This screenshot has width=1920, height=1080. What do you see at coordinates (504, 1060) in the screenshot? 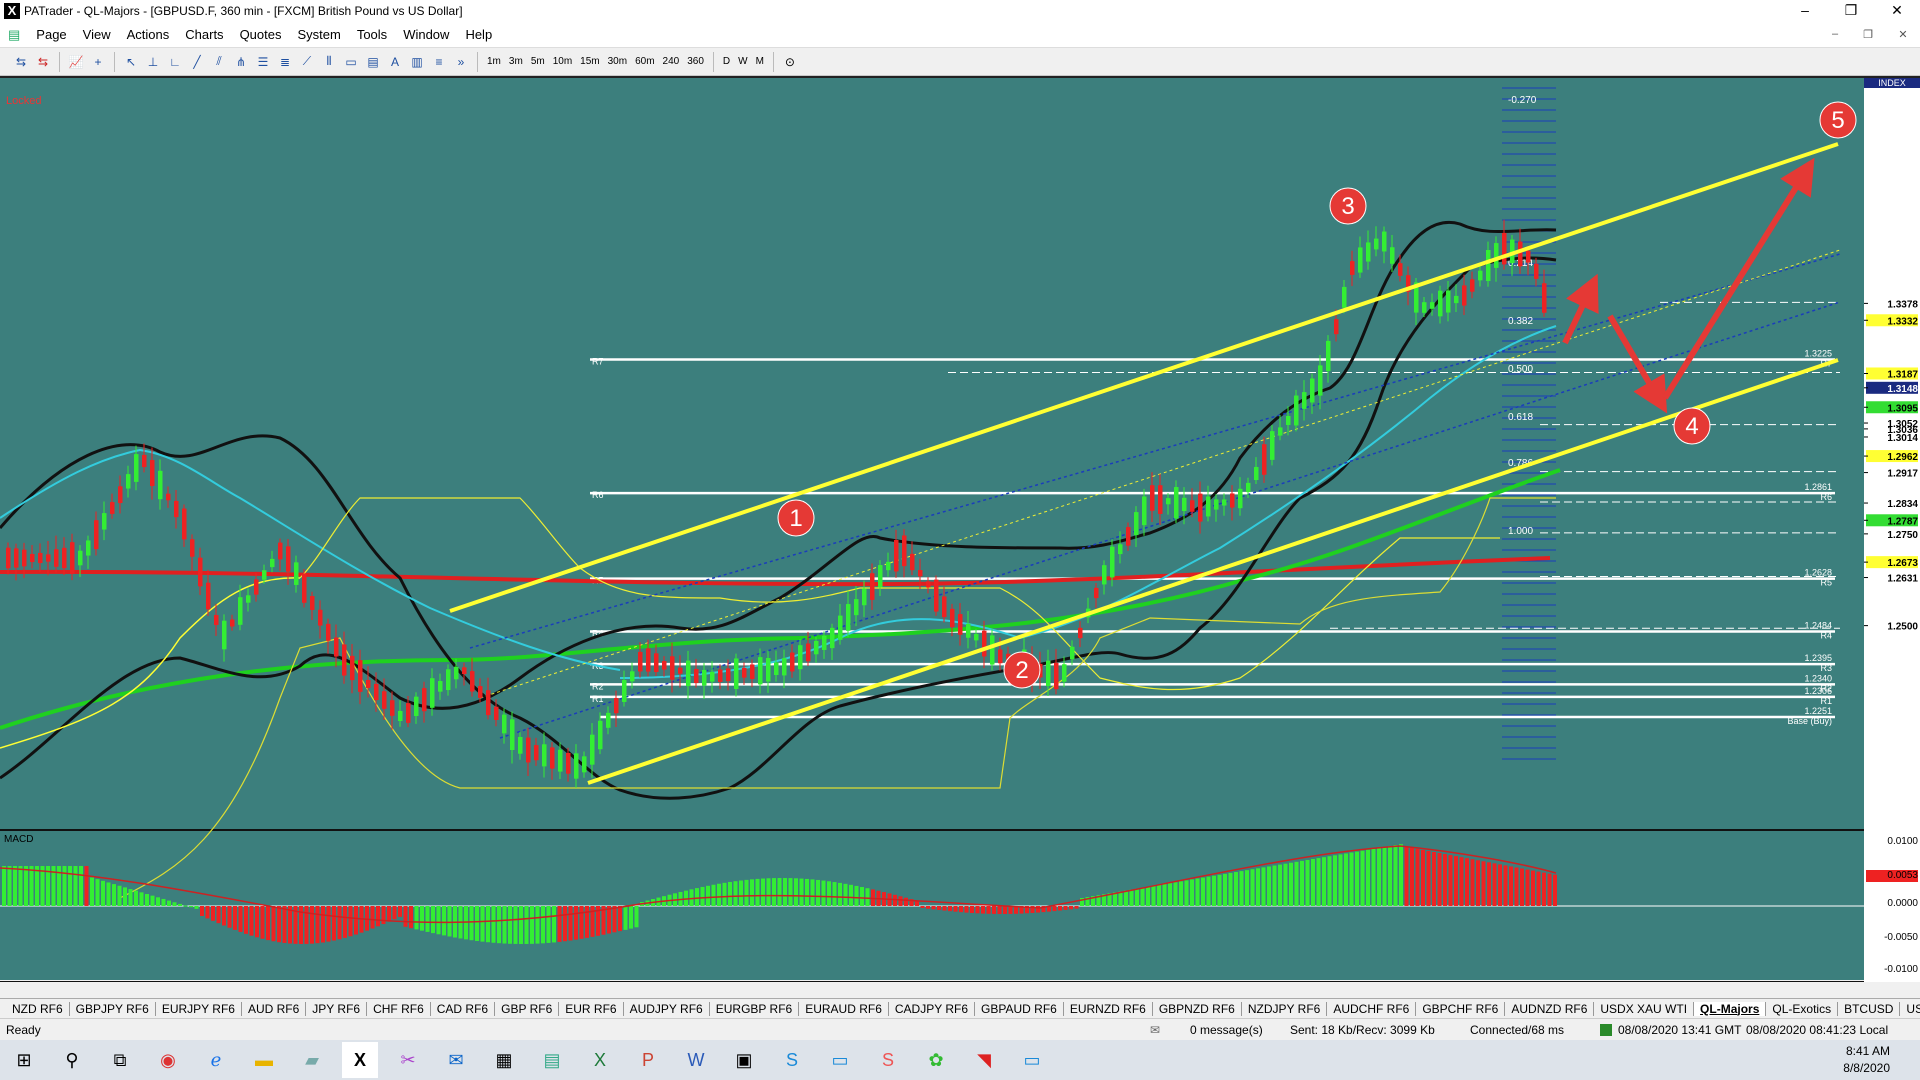
I see `calculator-icon: ▦` at bounding box center [504, 1060].